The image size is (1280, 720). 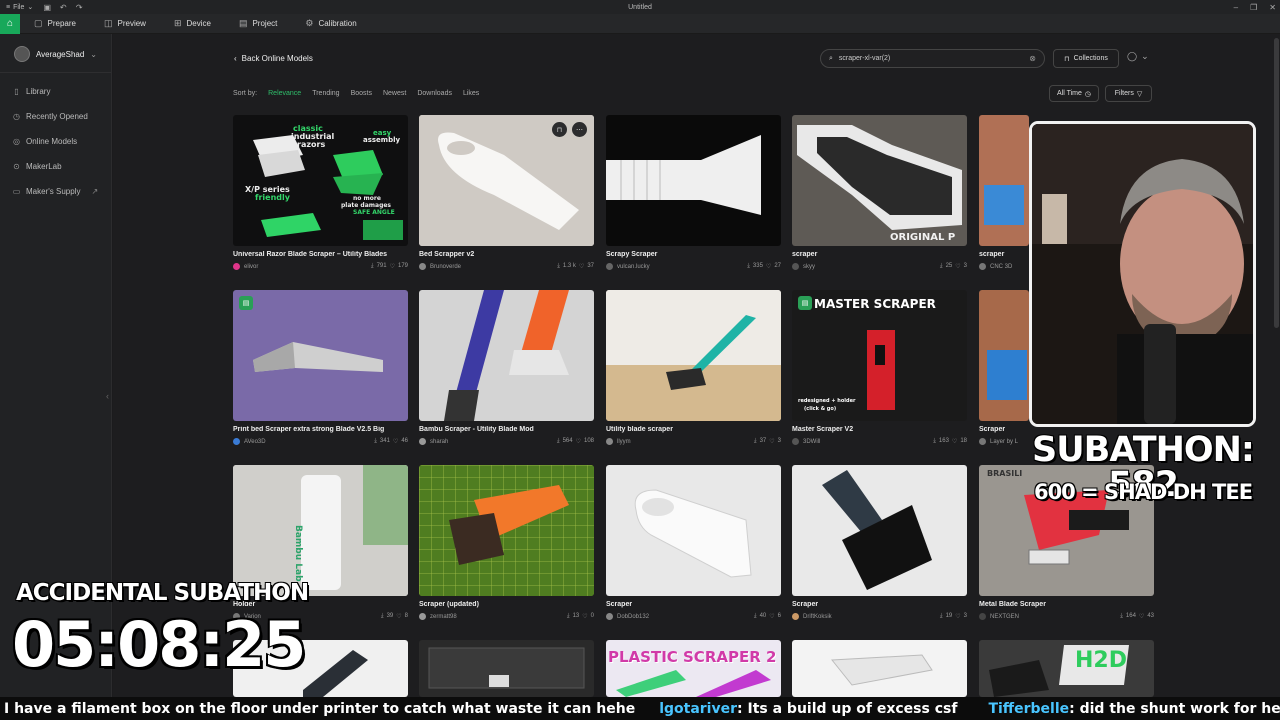 I want to click on model-thumbnail: Bambu Lab, so click(x=320, y=530).